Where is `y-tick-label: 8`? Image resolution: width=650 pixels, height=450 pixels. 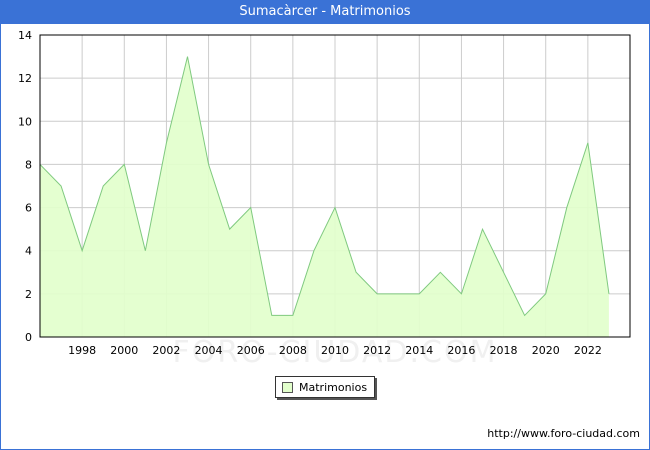
y-tick-label: 8 is located at coordinates (28, 164).